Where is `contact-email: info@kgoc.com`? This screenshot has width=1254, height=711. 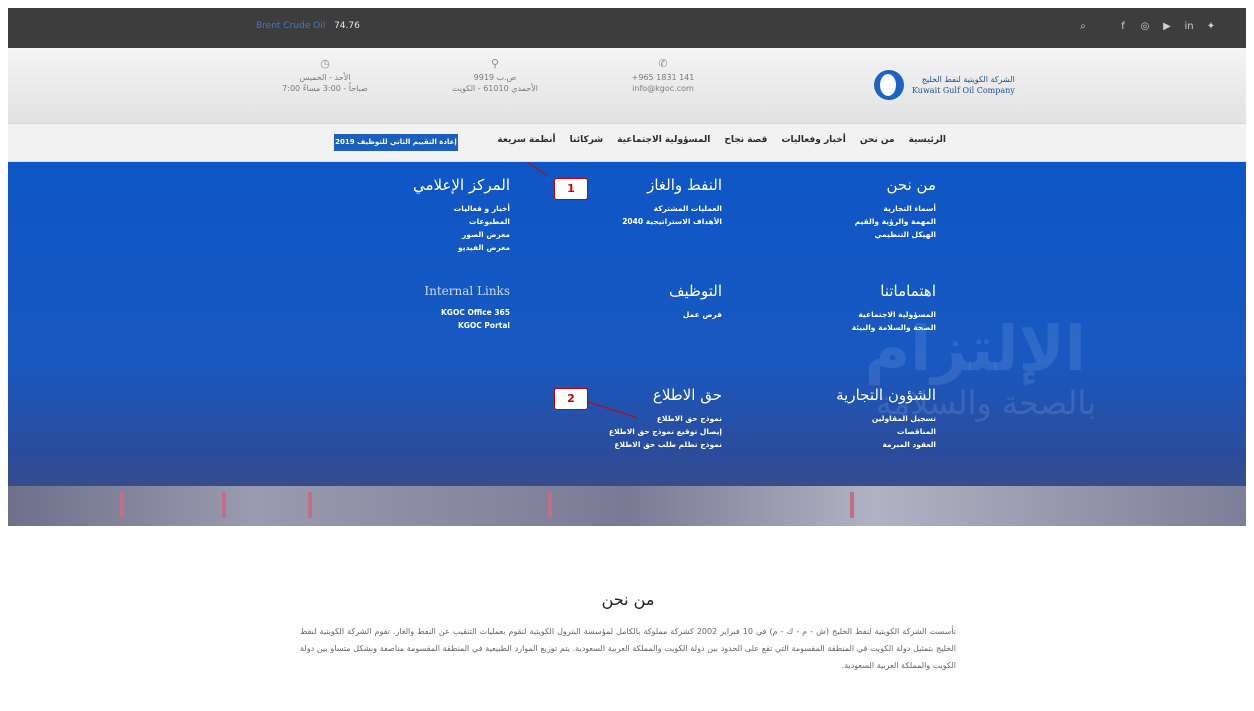
contact-email: info@kgoc.com is located at coordinates (663, 88).